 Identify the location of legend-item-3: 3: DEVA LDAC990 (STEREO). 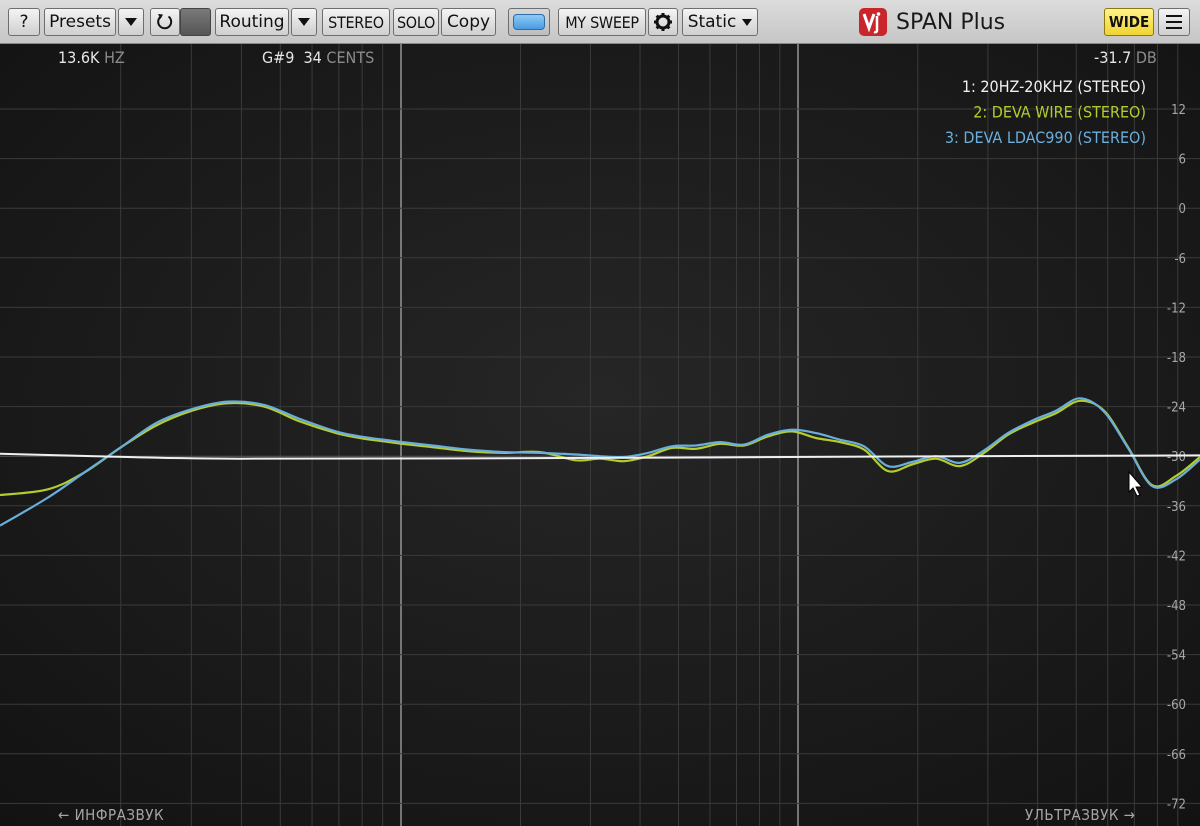
(1045, 137).